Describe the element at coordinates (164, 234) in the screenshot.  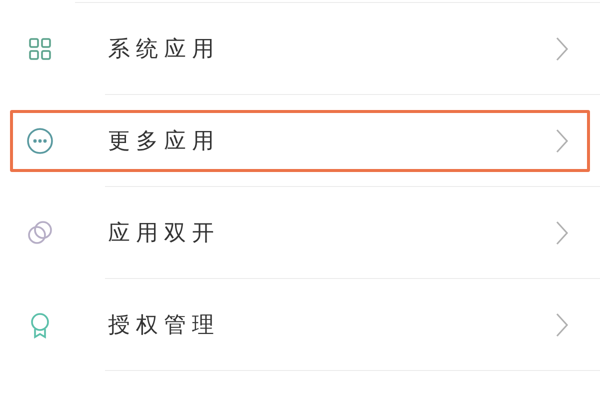
I see `item-label: 应用双开` at that location.